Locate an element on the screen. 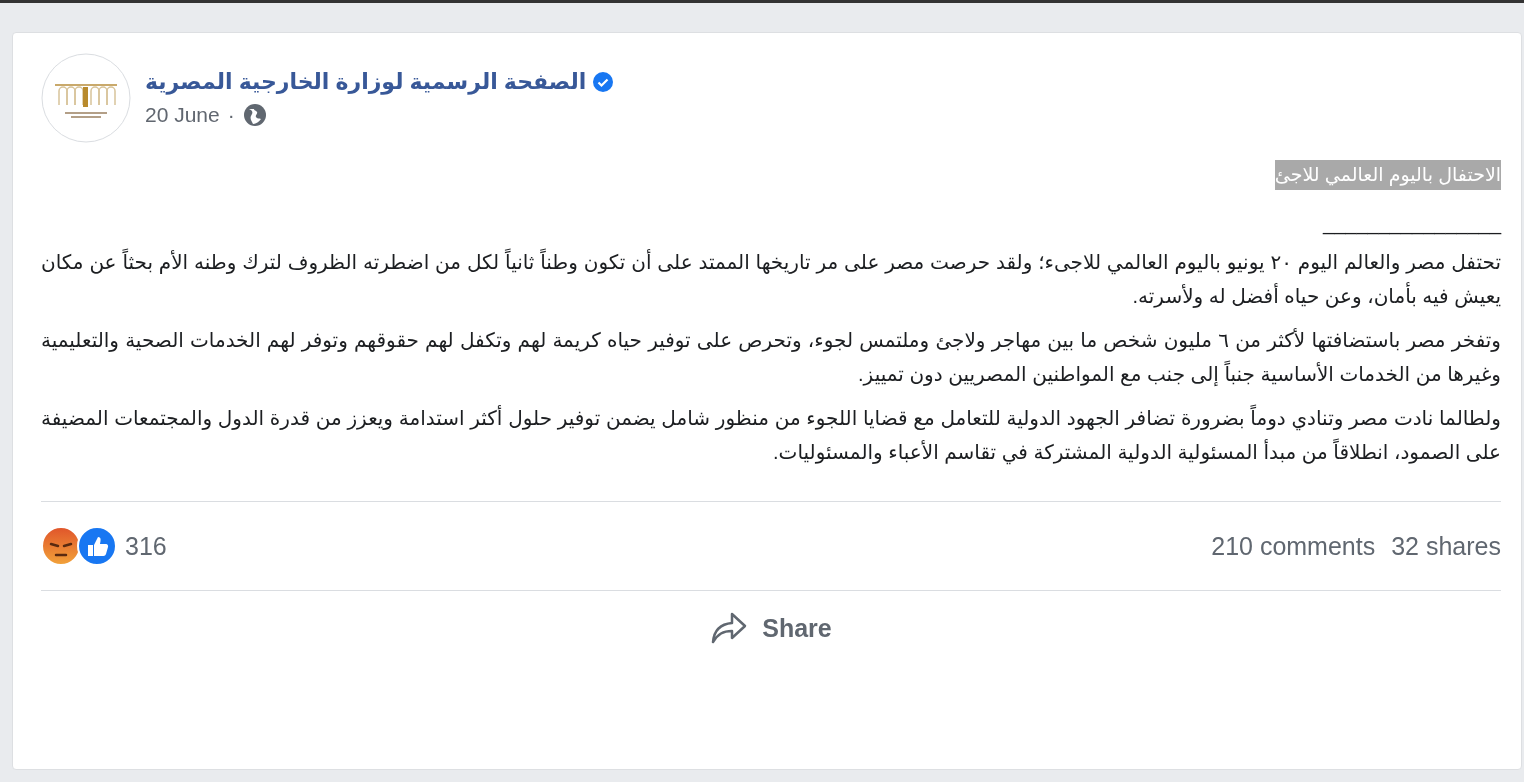 The image size is (1524, 782). post-paragraph: ولطالما نادت مصر وتنادي دوماً بضرورة تضافر الجهود الدولية للتعامل مع قضايا اللجوء من منظور شامل يضمن توفير حلول أكثر استدامة ويعزز من قدرة الدول والمجتمعات المضيفة على الصمود، انطلاقاً من مبدأ المسئولية الدولية المشتركة في تقاسم الأعباء والمسئوليات. is located at coordinates (771, 435).